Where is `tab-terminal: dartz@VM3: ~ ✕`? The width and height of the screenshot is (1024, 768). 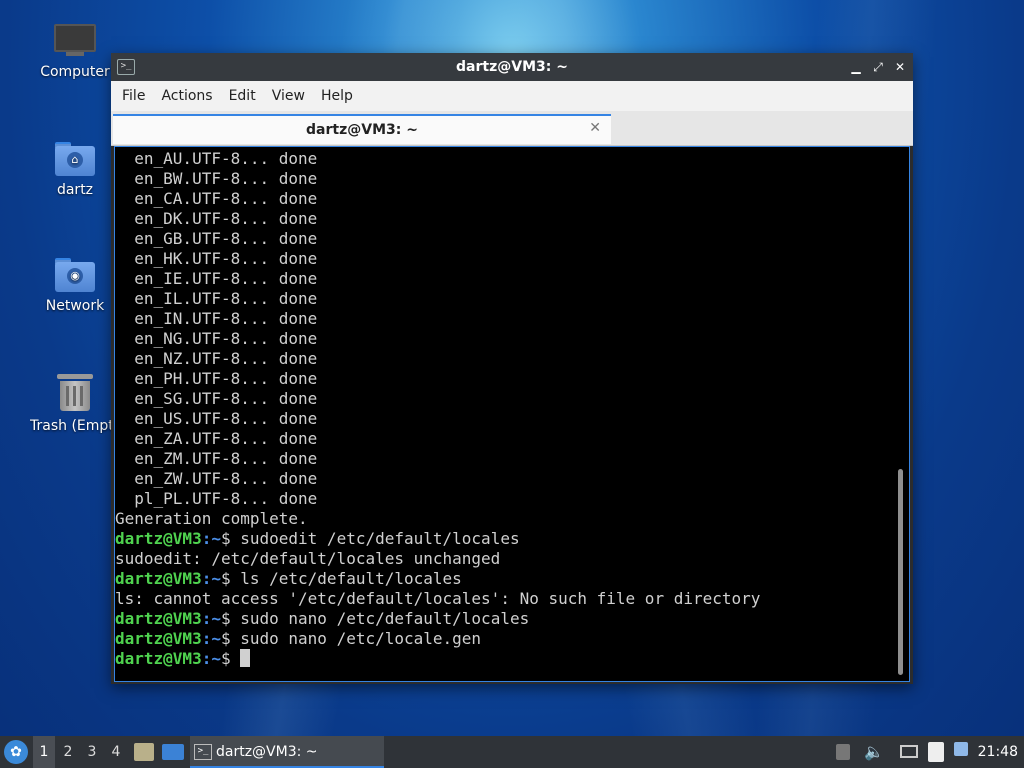
tab-terminal: dartz@VM3: ~ ✕ is located at coordinates (362, 129).